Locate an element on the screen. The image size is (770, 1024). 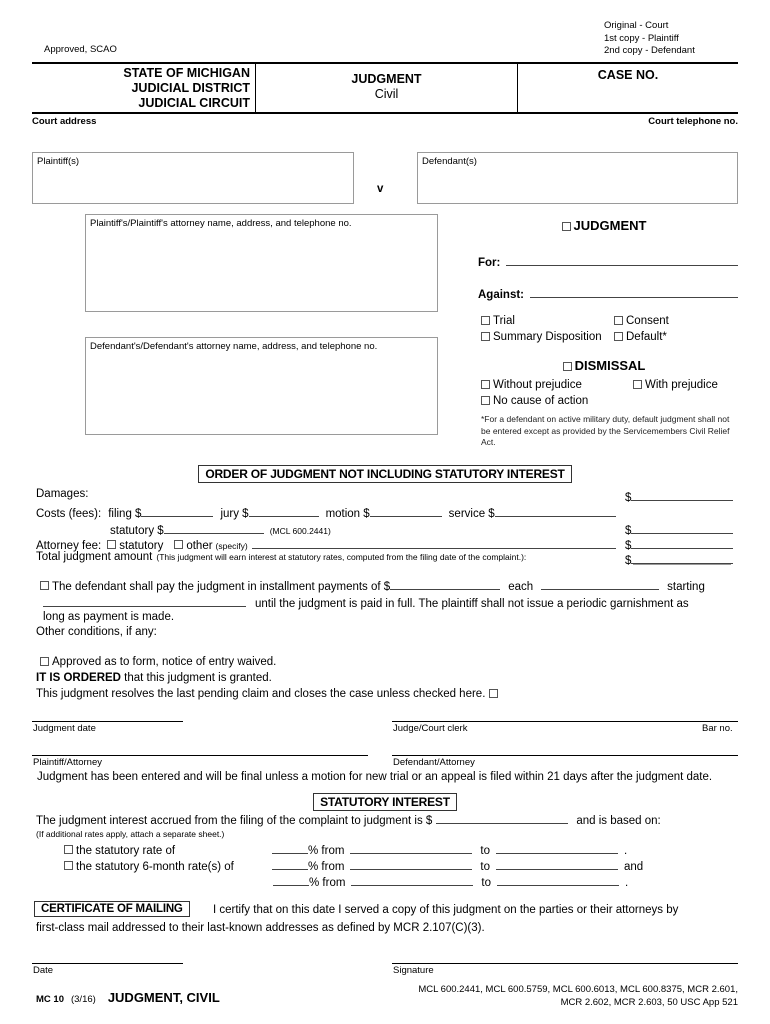
default-checkbox is located at coordinates (618, 336).